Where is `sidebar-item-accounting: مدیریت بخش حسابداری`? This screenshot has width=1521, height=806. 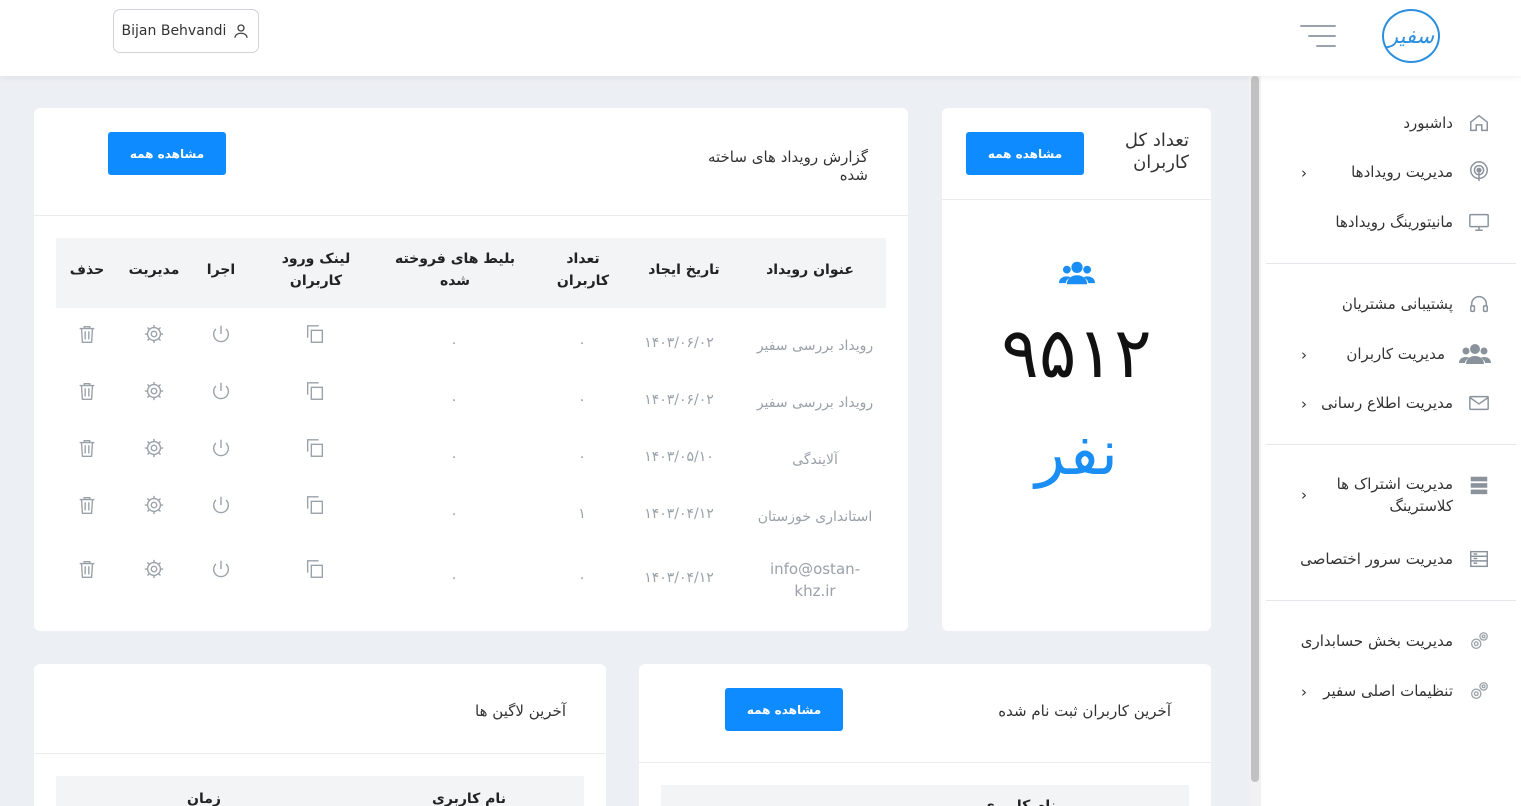
sidebar-item-accounting: مدیریت بخش حسابداری is located at coordinates (1396, 641).